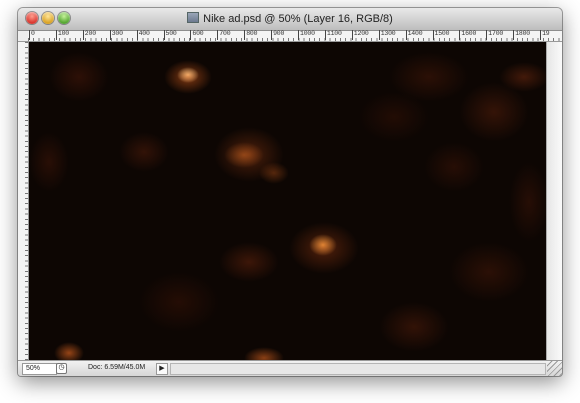 This screenshot has height=403, width=580. I want to click on zoom-level-field: 50%, so click(39, 369).